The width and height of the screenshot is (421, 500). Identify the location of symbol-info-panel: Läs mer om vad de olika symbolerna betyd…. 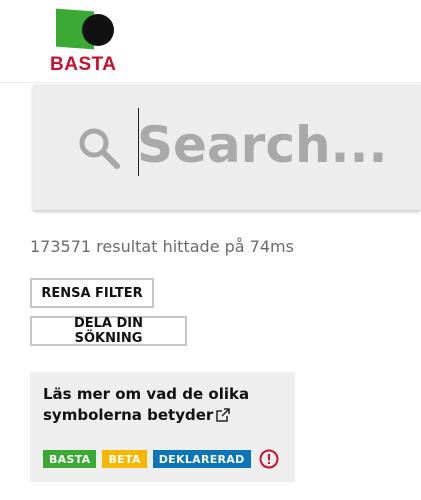
(162, 427).